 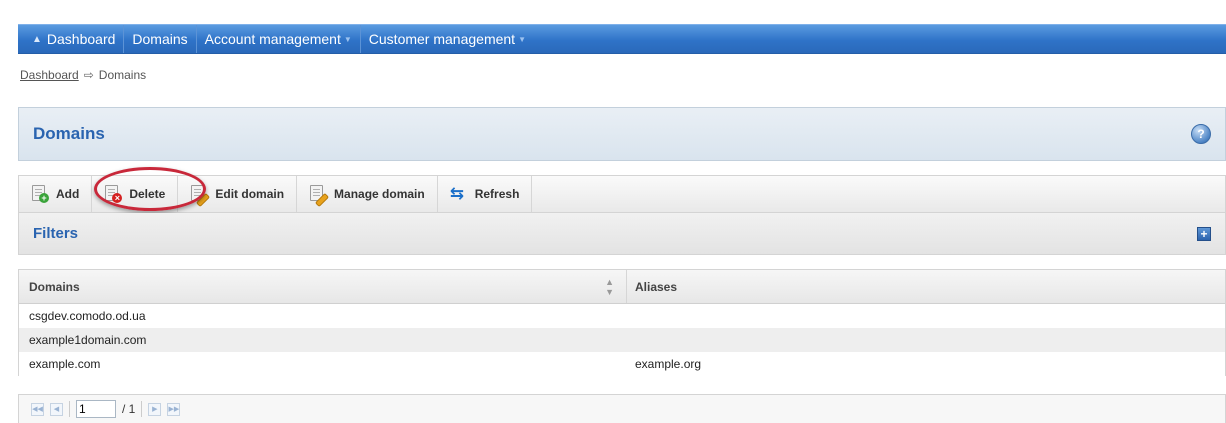 What do you see at coordinates (56, 233) in the screenshot?
I see `filters-title: Filters` at bounding box center [56, 233].